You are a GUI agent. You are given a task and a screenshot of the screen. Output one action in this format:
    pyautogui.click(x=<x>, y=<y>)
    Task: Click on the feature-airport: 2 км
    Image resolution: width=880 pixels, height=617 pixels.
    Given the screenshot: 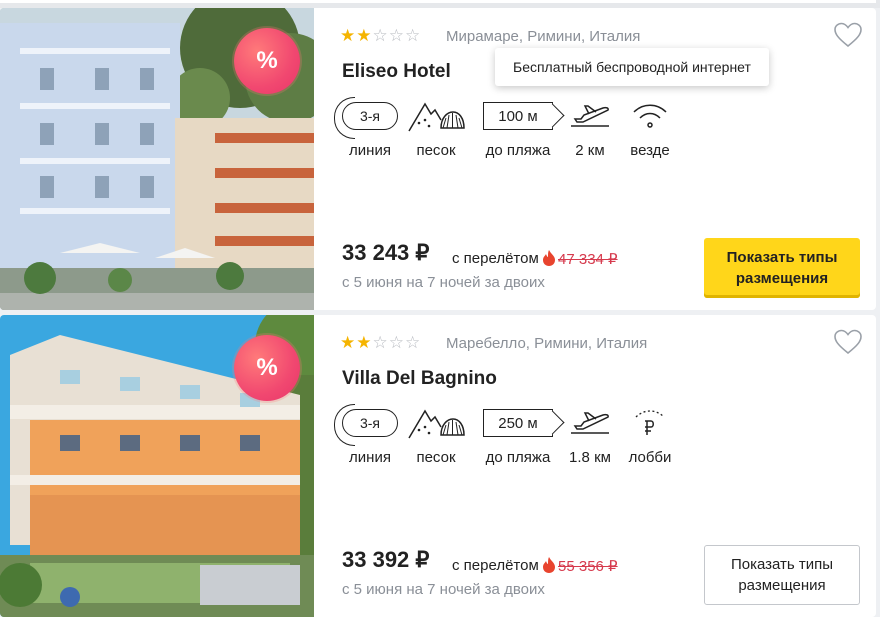 What is the action you would take?
    pyautogui.click(x=590, y=127)
    